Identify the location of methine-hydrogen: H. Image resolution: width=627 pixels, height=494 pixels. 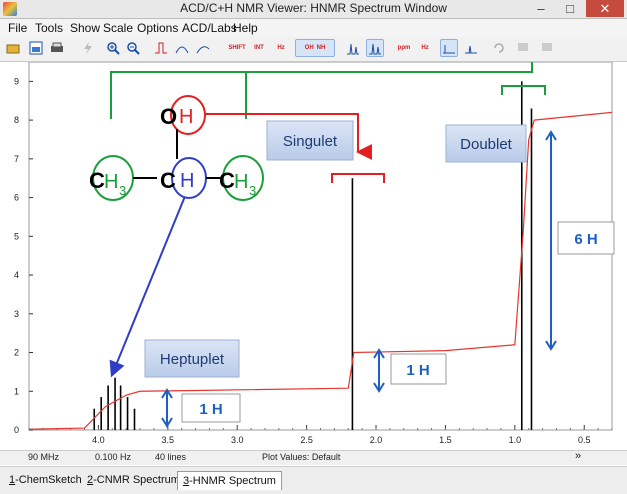
(187, 181).